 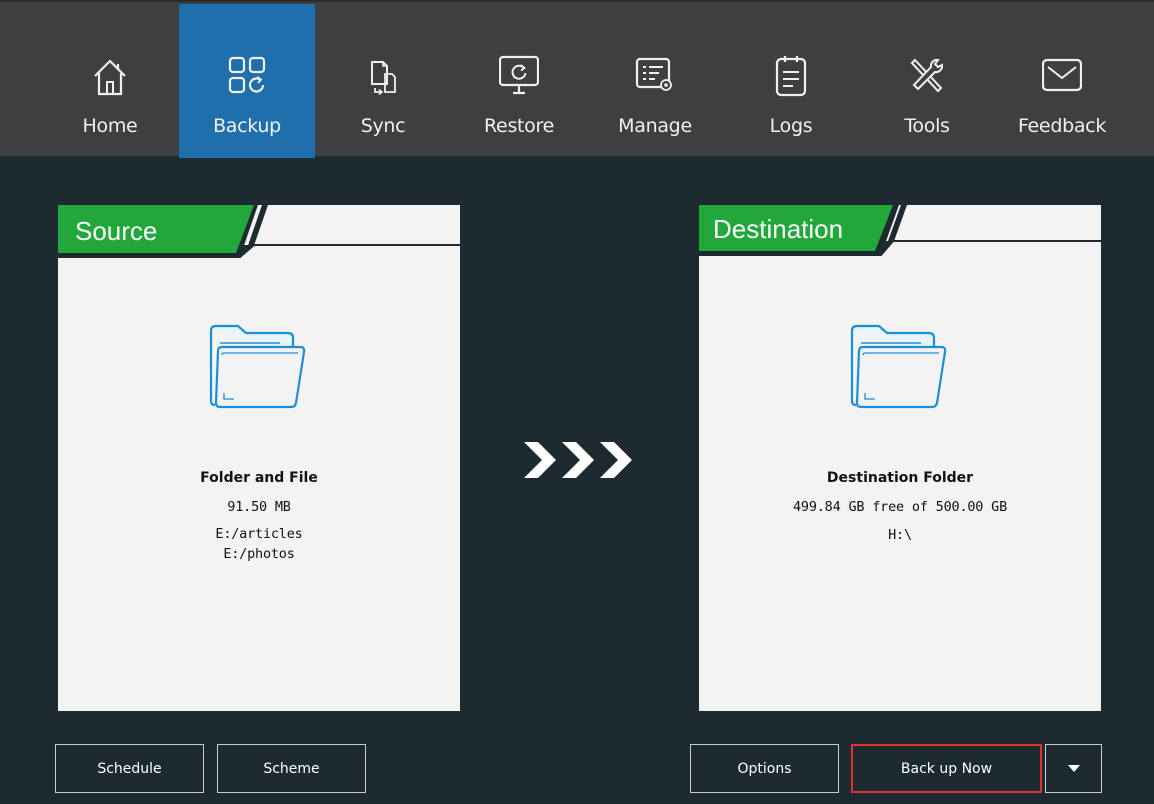 I want to click on nav-label-logs: Logs, so click(x=791, y=126).